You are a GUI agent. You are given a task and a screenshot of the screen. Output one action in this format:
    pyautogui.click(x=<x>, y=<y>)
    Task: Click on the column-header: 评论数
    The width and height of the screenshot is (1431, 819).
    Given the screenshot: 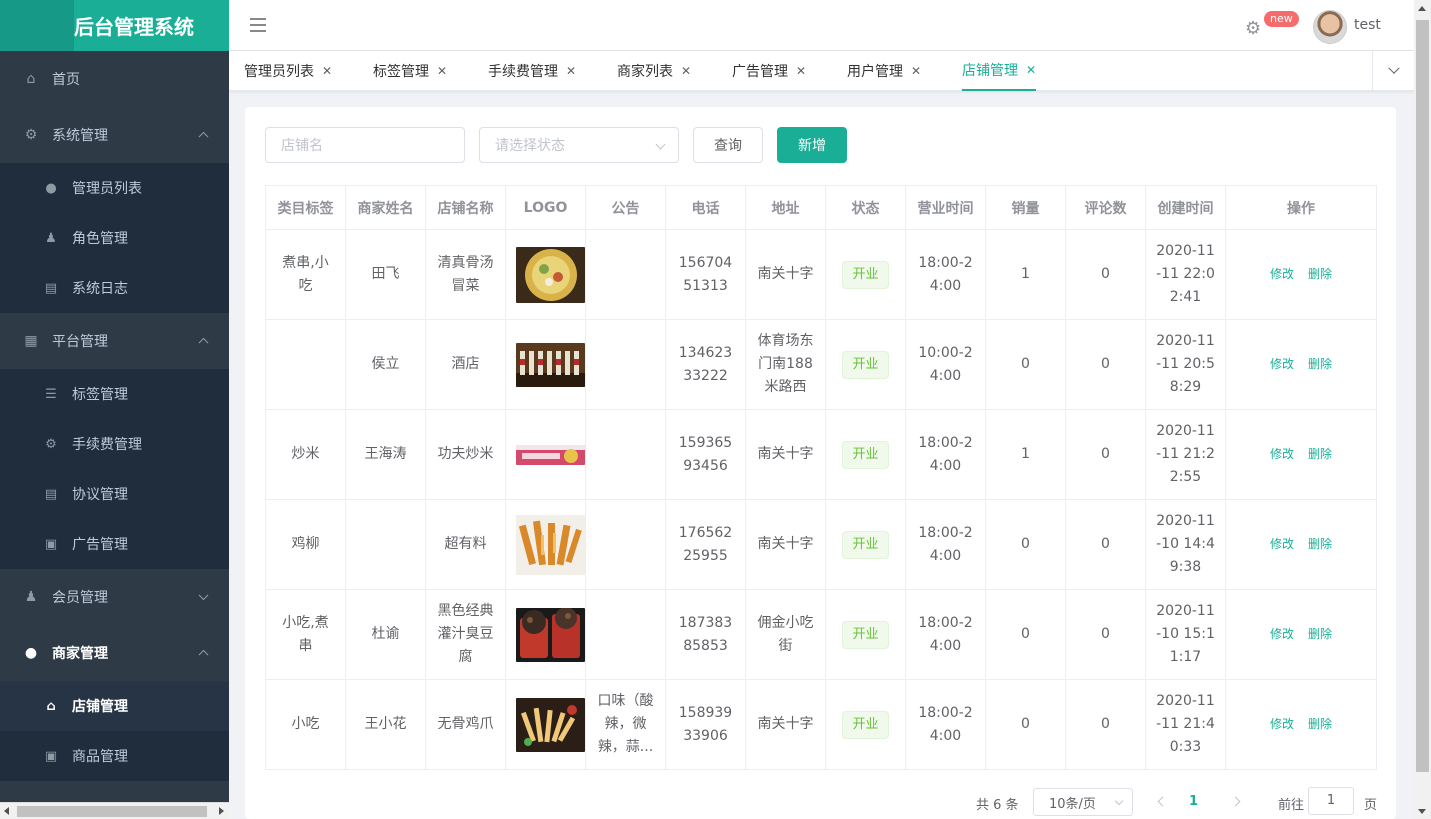 What is the action you would take?
    pyautogui.click(x=1105, y=207)
    